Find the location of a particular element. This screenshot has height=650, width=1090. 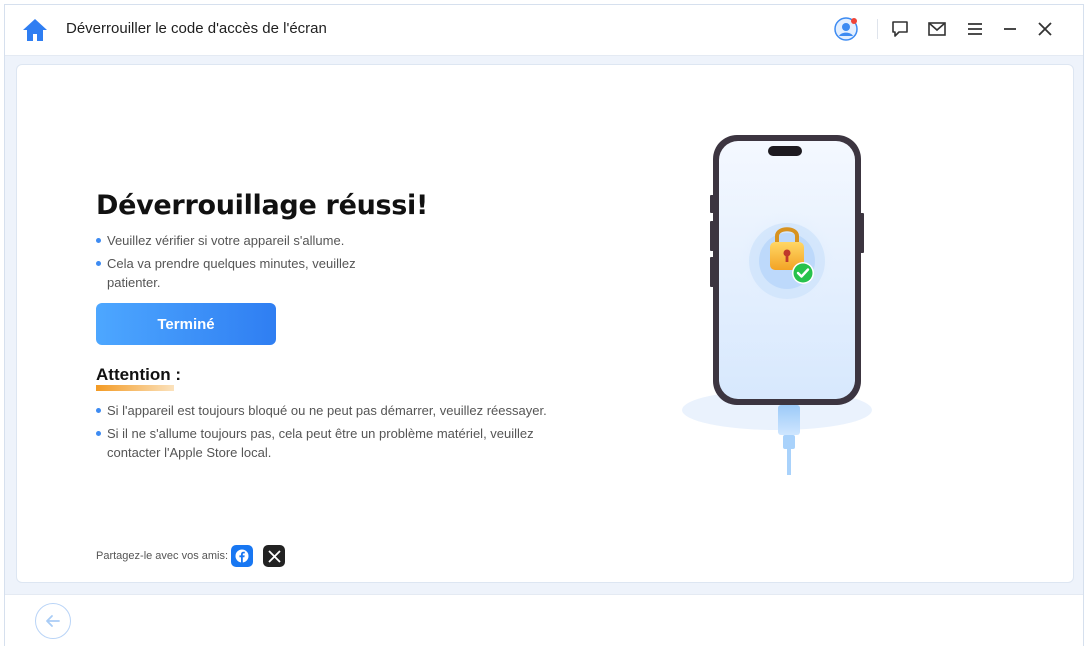

mail-icon is located at coordinates (937, 29).